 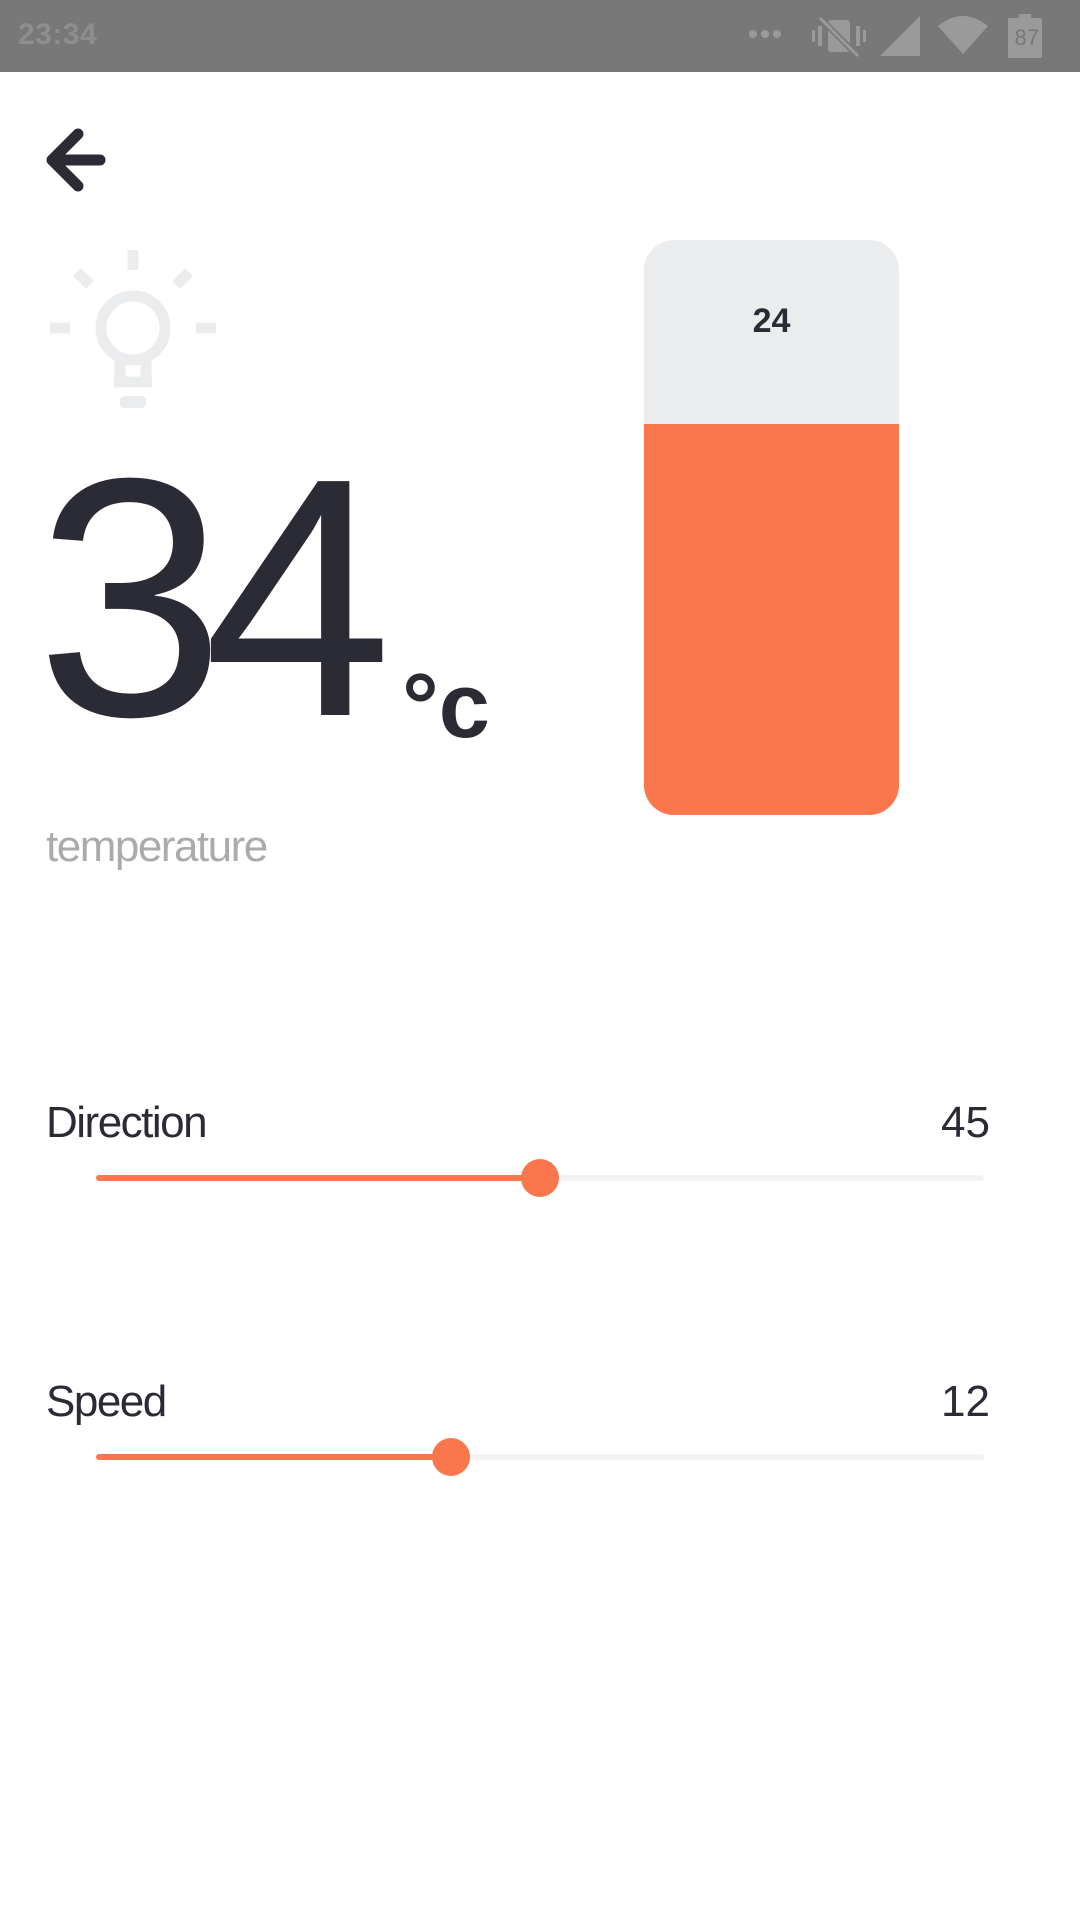 I want to click on direction-slider, so click(x=540, y=1178).